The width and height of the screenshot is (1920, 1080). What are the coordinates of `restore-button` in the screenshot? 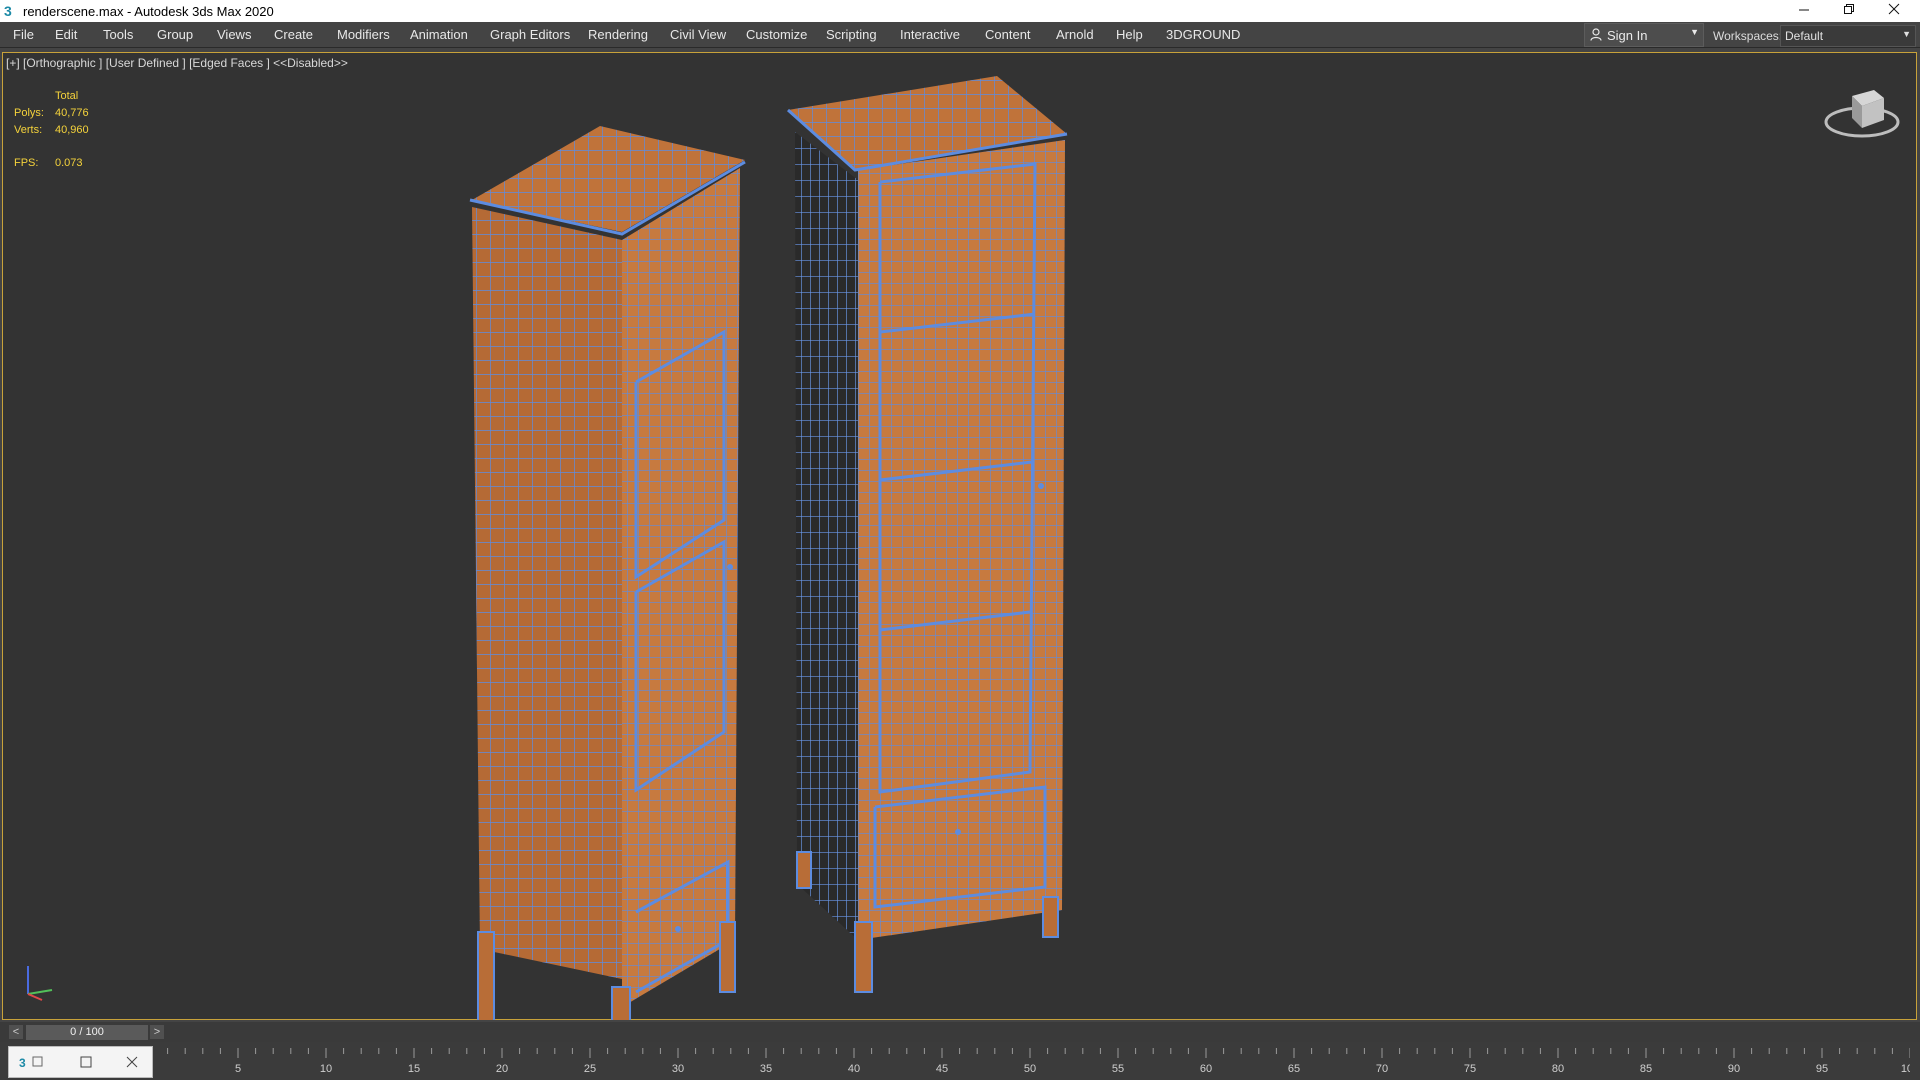 It's located at (1849, 11).